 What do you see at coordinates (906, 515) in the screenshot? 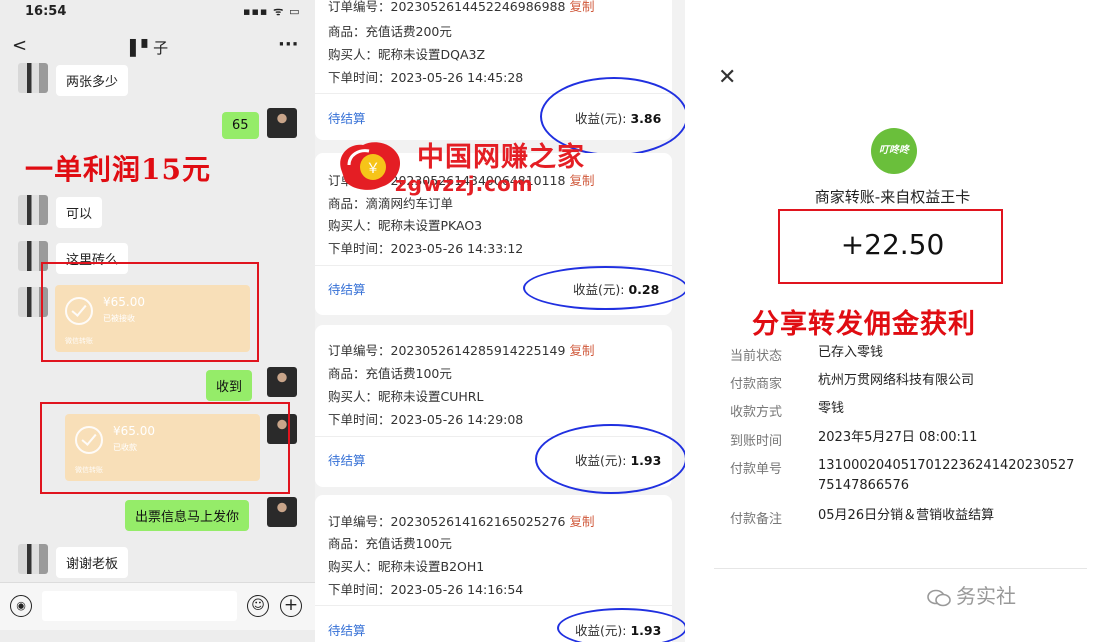
I see `detail-value: 05月26日分销＆营销收益结算` at bounding box center [906, 515].